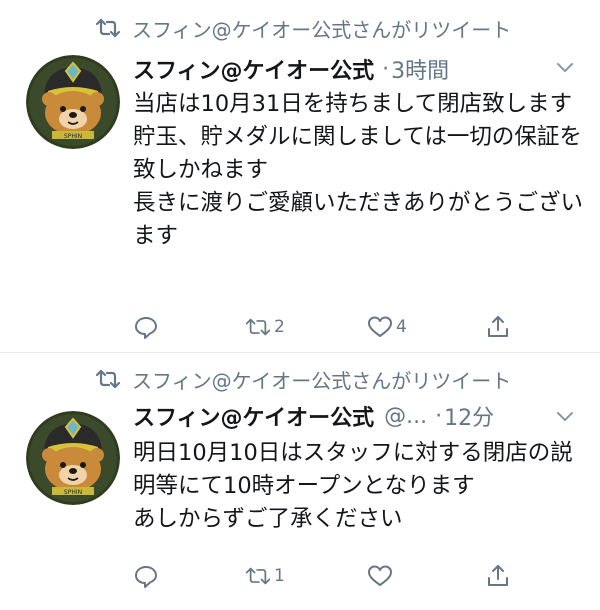 The width and height of the screenshot is (600, 610). Describe the element at coordinates (401, 327) in the screenshot. I see `like-count: 4` at that location.